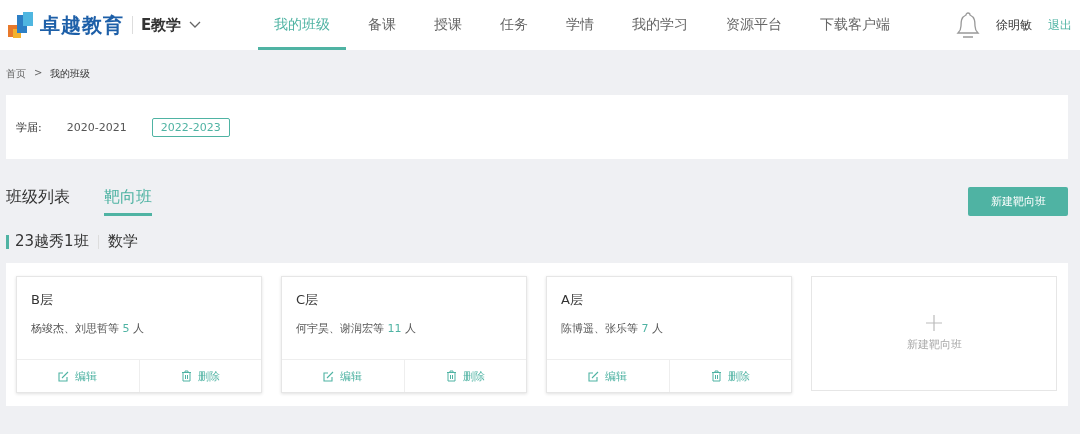 The height and width of the screenshot is (434, 1080). Describe the element at coordinates (195, 25) in the screenshot. I see `chevron-down-icon` at that location.